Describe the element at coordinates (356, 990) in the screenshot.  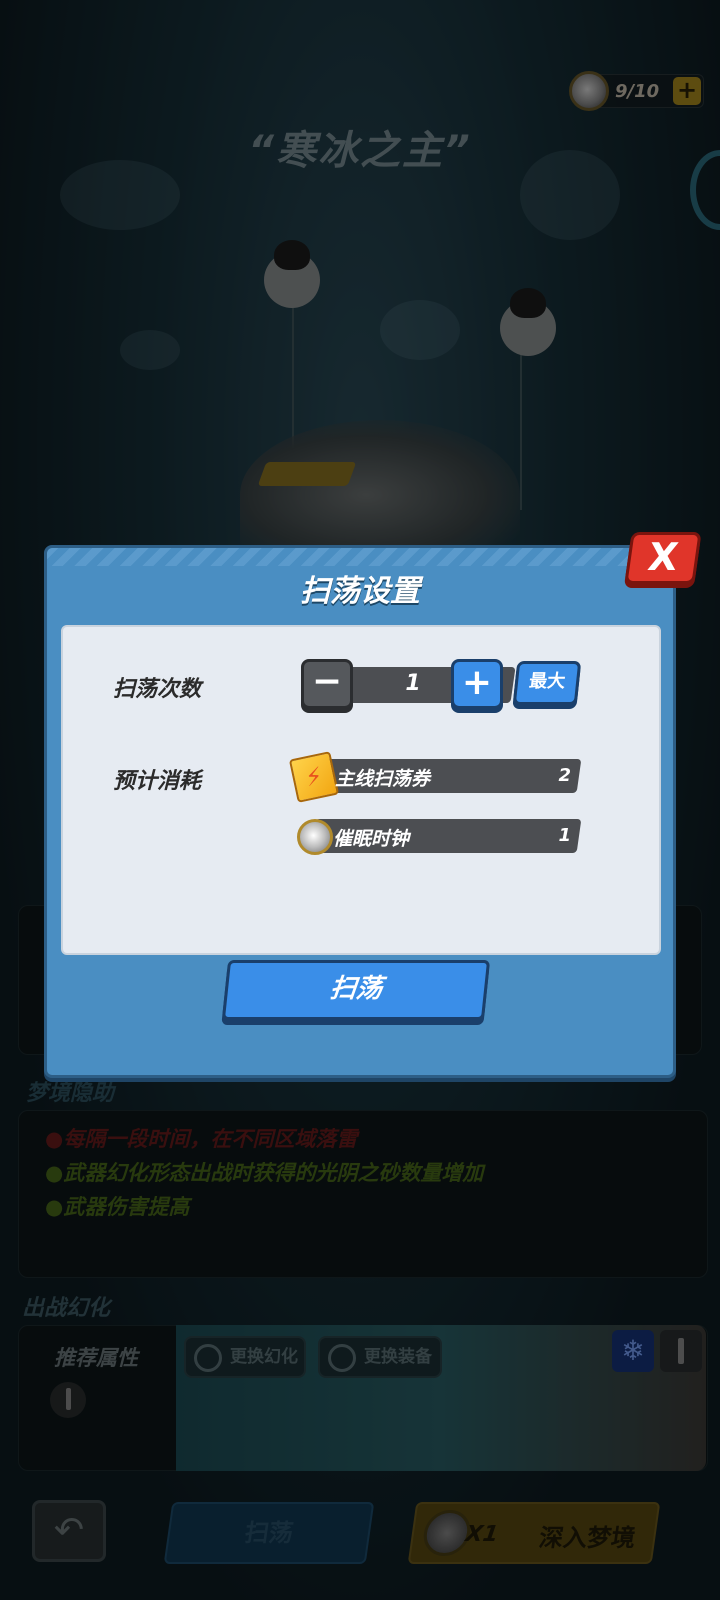
I see `sweep-button: 扫荡` at that location.